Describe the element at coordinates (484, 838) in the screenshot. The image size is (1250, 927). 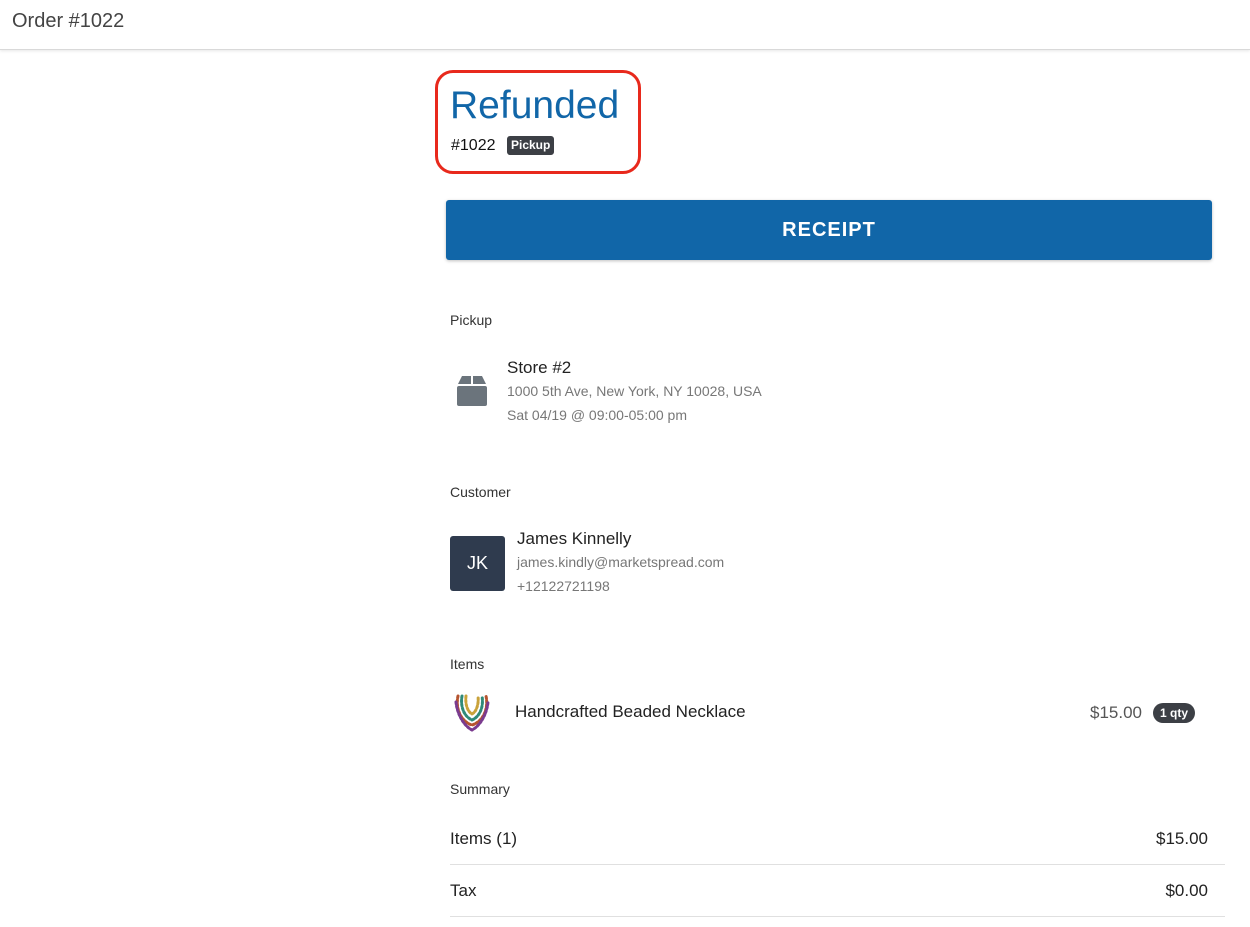
I see `summary-label: Items (1)` at that location.